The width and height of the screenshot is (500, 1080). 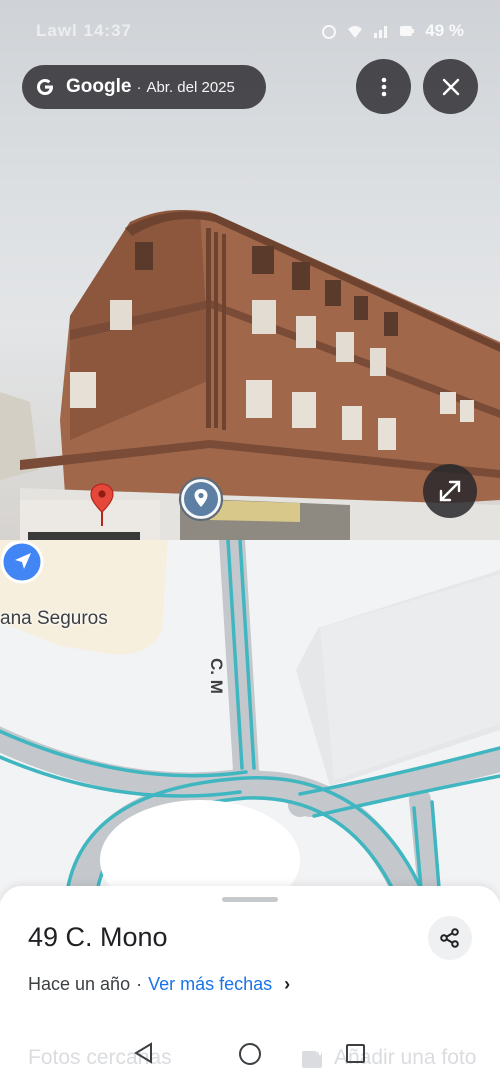 I want to click on share-button, so click(x=450, y=938).